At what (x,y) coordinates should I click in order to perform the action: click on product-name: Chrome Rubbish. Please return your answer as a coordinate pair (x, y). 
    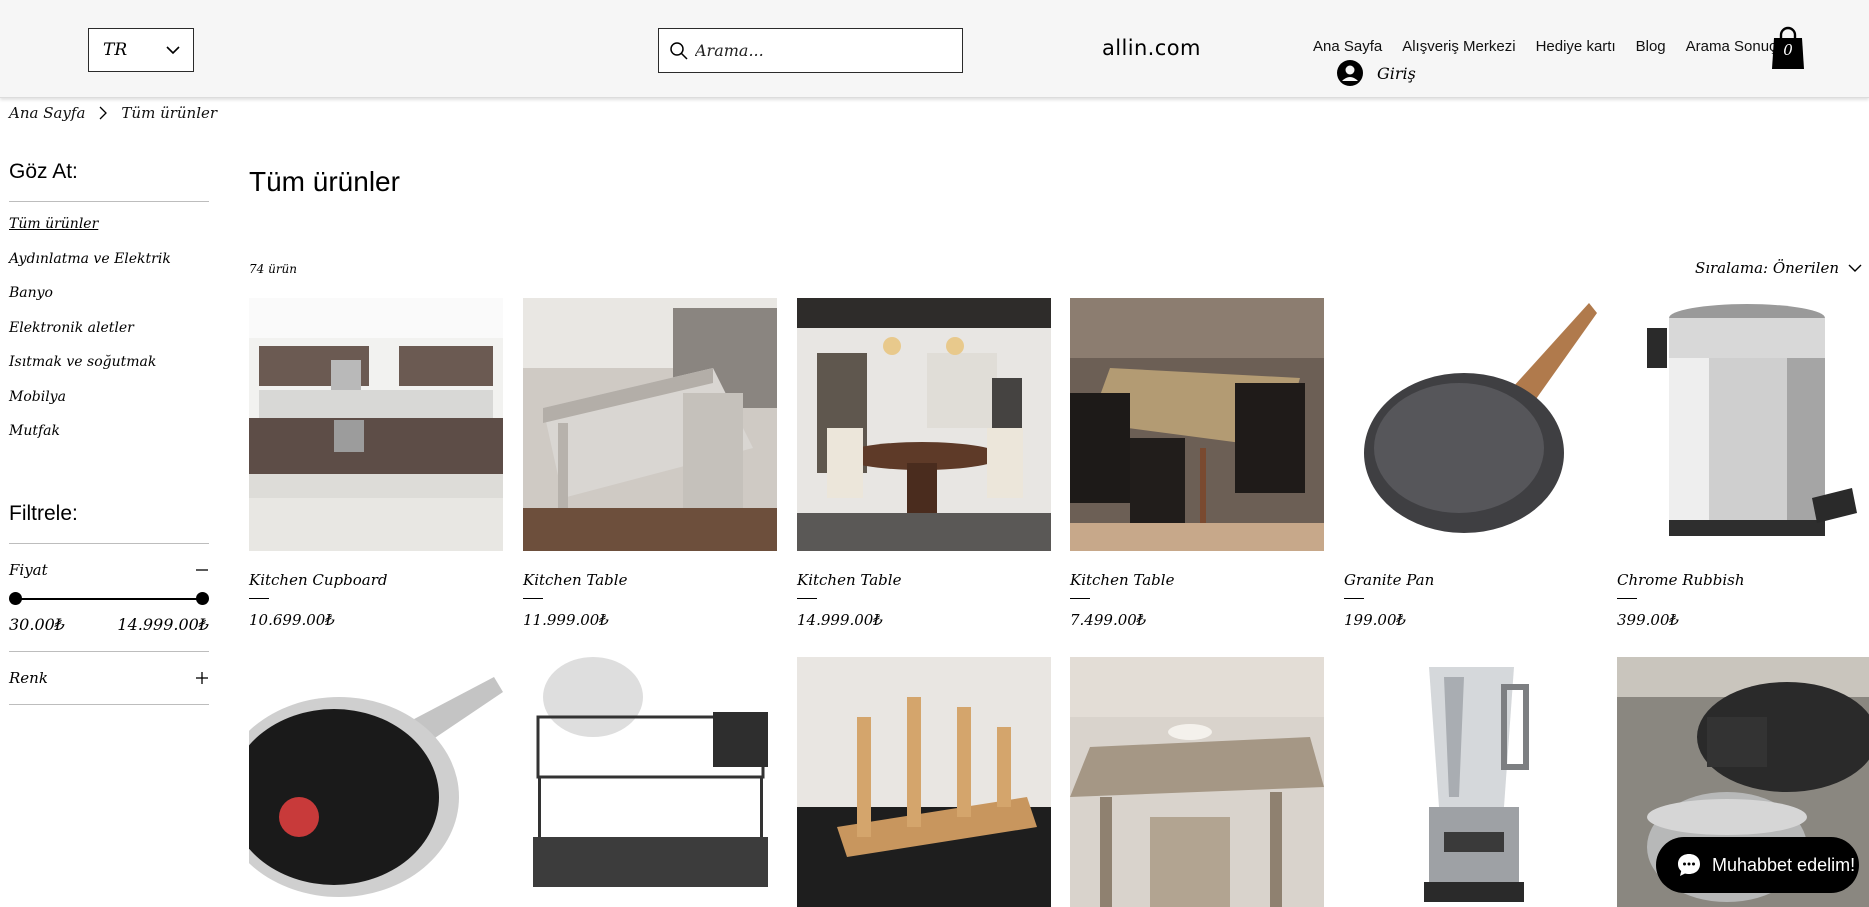
    Looking at the image, I should click on (1681, 580).